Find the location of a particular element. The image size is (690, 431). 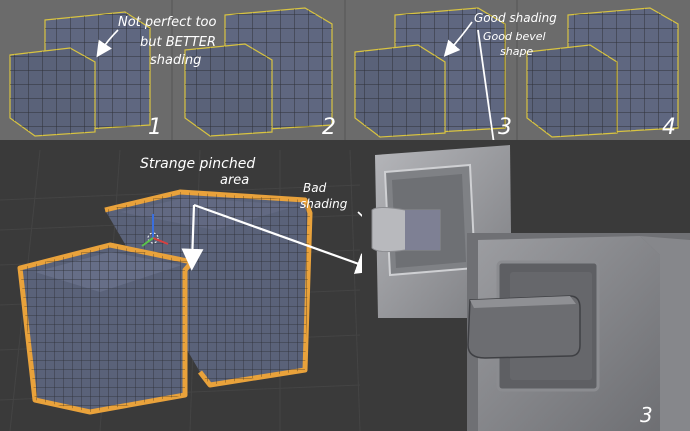

annotation-not-perfect-3: shading is located at coordinates (175, 60).